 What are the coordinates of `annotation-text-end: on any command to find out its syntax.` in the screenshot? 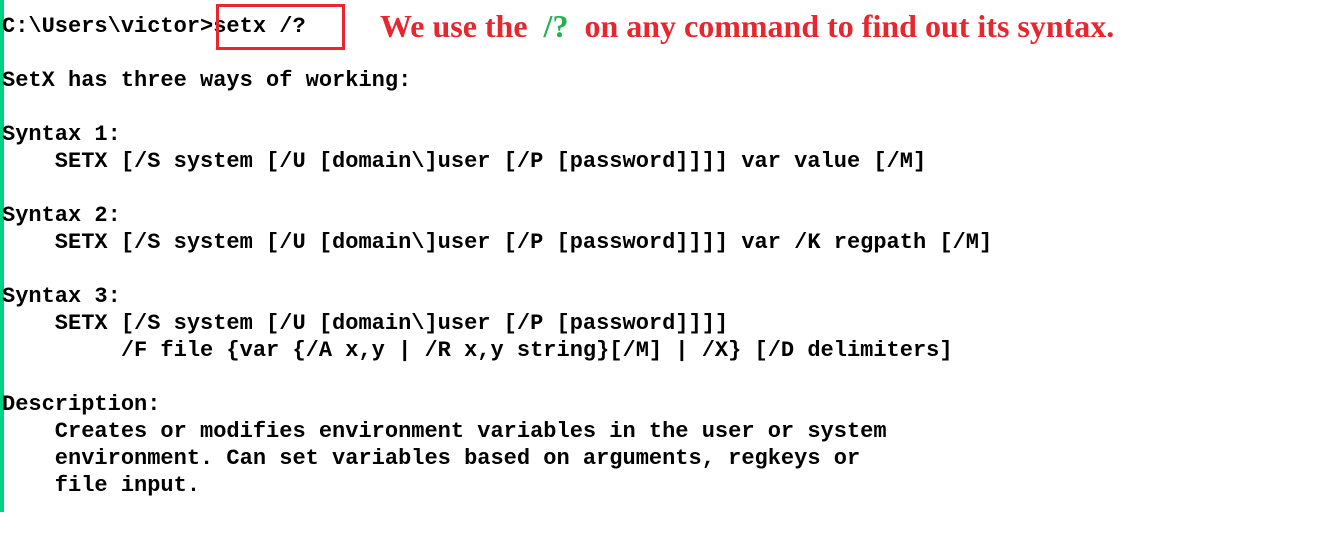 It's located at (841, 26).